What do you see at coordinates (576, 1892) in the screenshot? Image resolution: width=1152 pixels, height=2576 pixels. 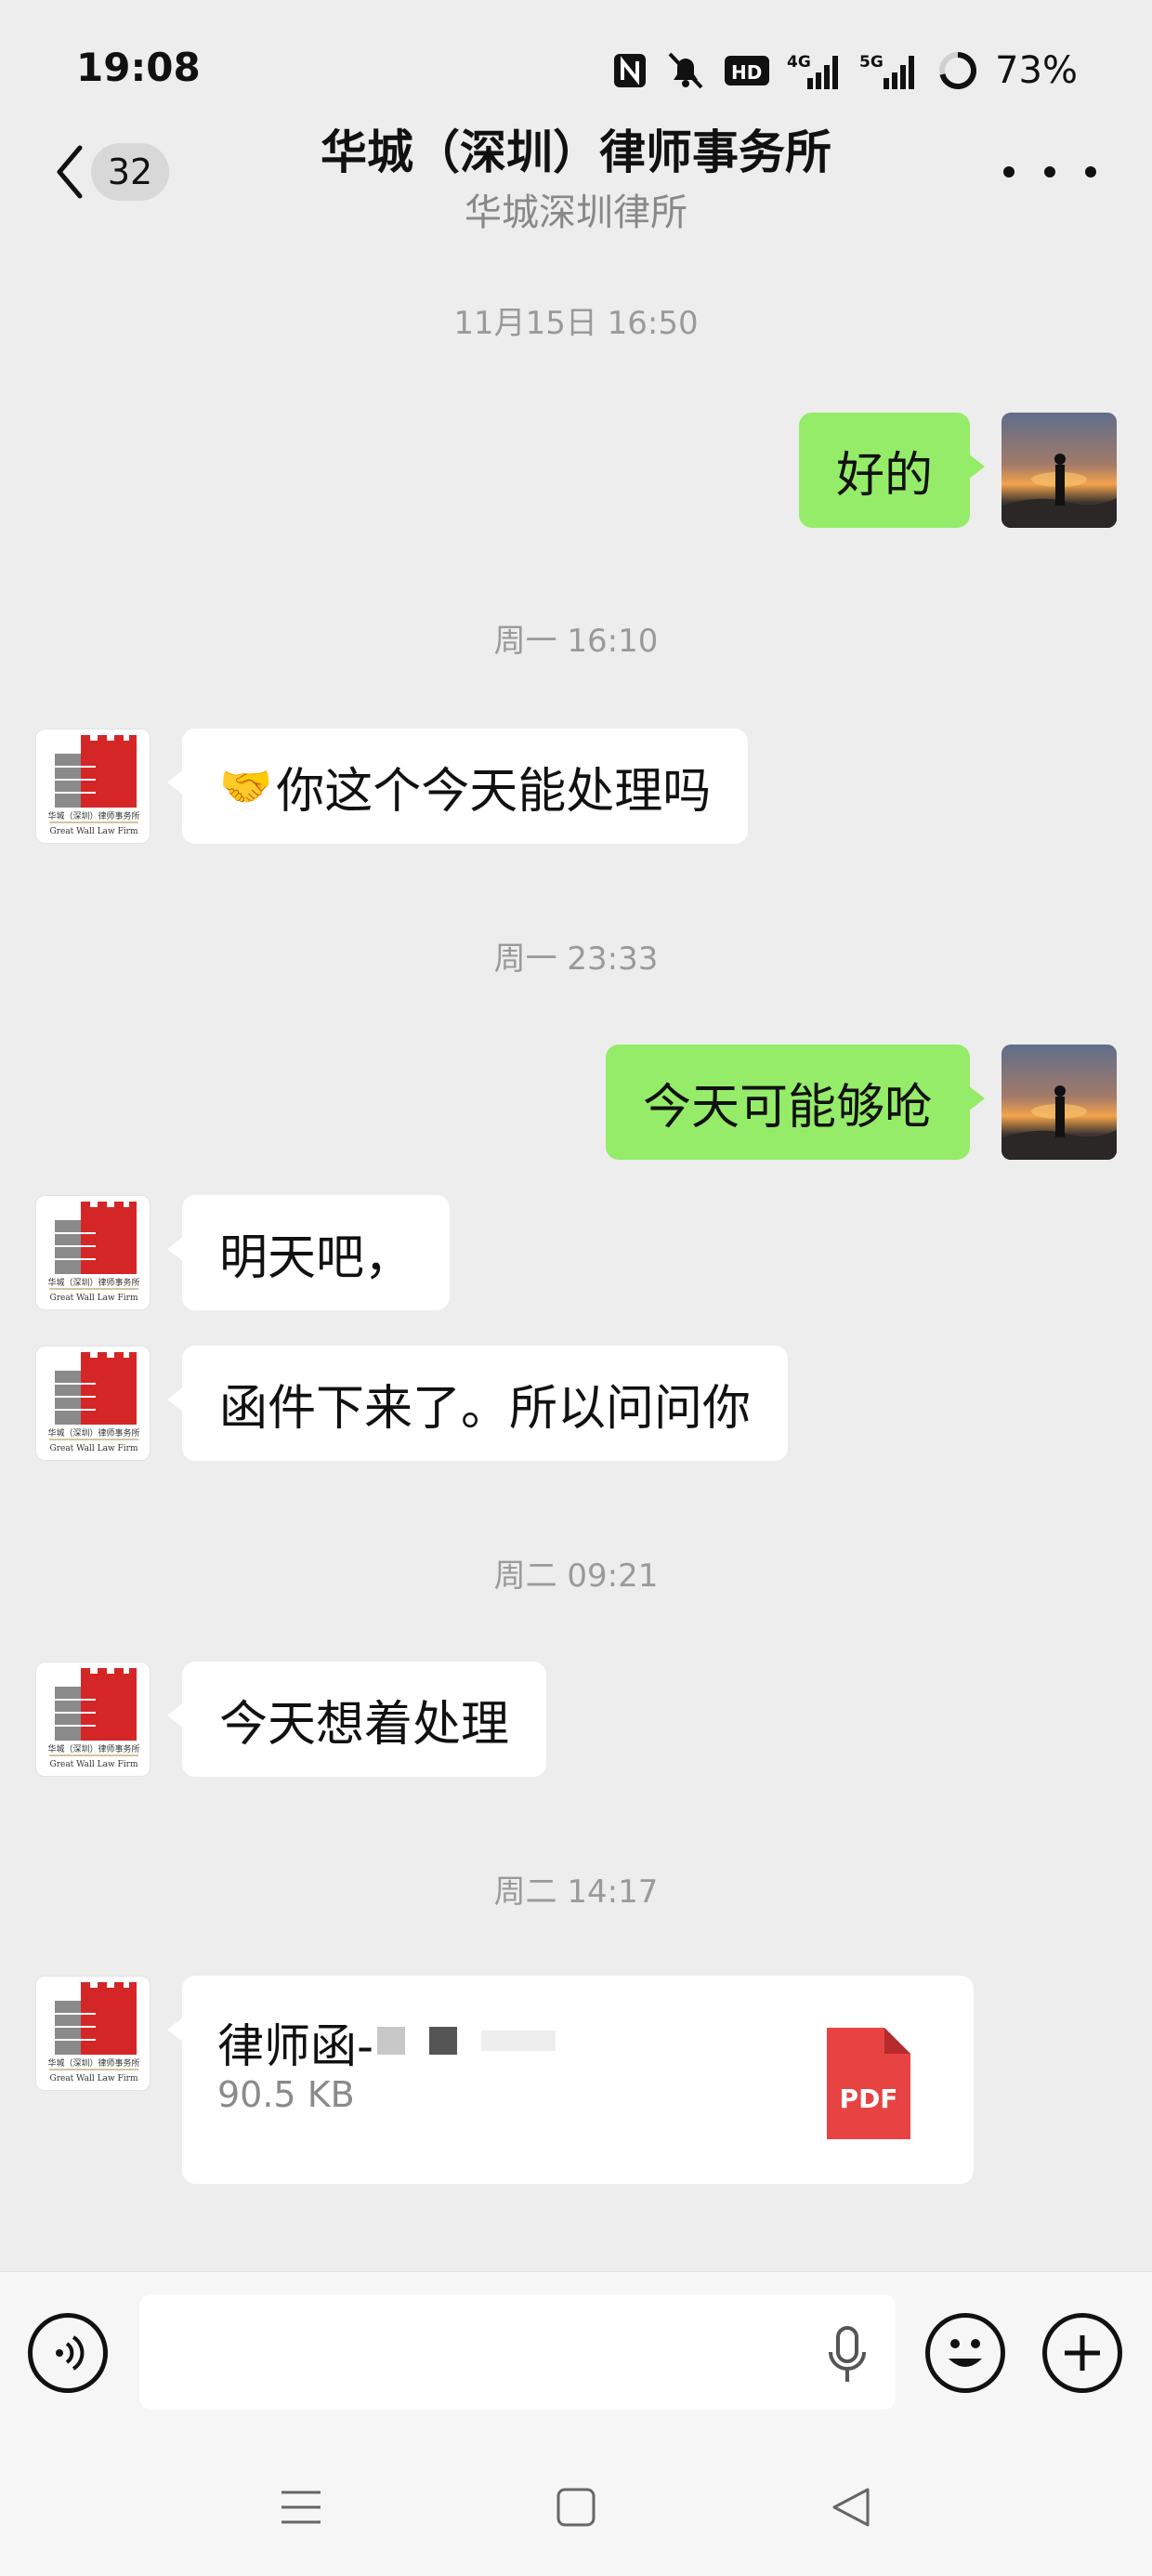 I see `timestamp: 周二 14:17` at bounding box center [576, 1892].